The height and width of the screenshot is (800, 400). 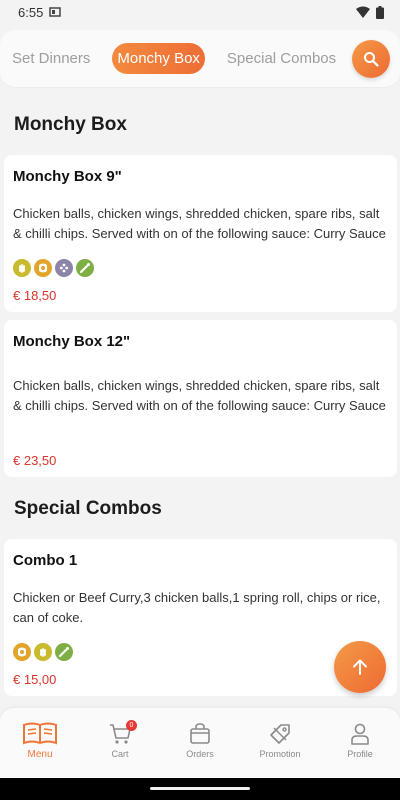 I want to click on search-icon, so click(x=371, y=59).